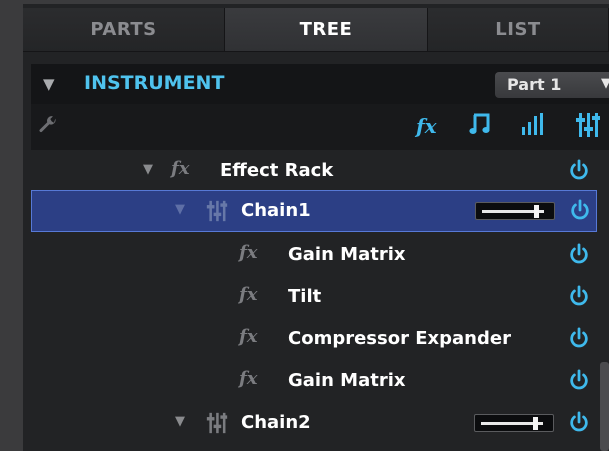  I want to click on tree-row-compressor-expander: fx Compressor Expander, so click(320, 339).